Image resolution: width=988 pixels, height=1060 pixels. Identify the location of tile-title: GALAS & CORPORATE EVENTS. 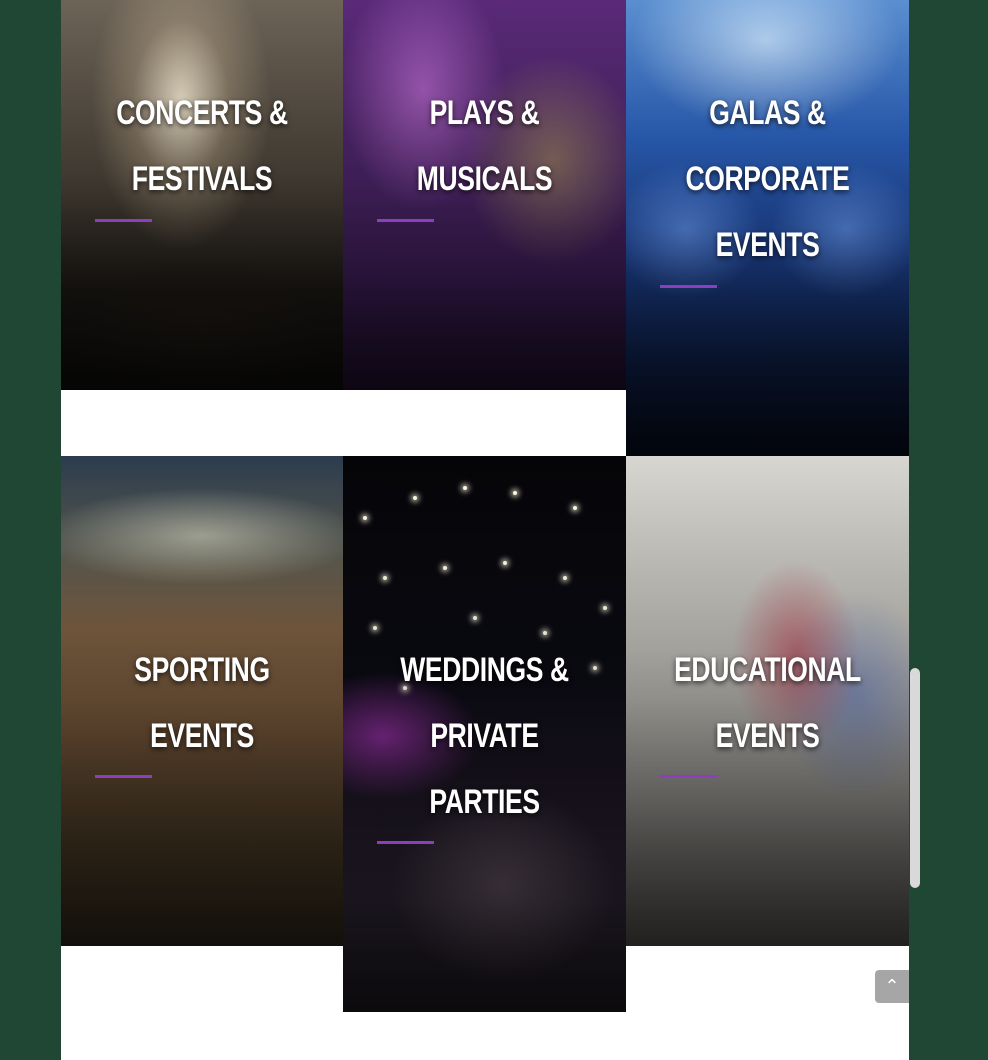
(767, 179).